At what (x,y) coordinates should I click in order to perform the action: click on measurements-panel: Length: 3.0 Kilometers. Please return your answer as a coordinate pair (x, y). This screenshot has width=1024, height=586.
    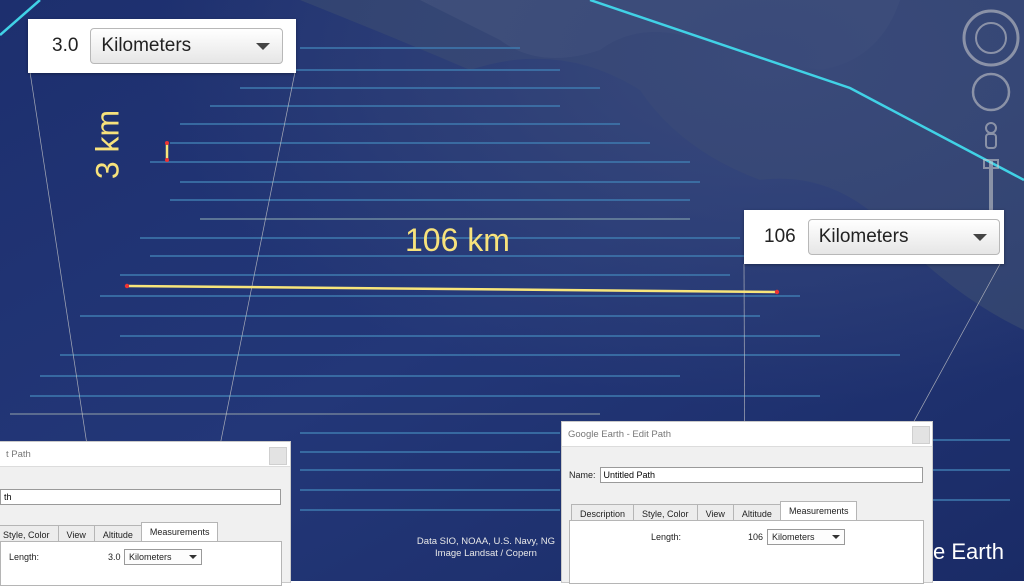
    Looking at the image, I should click on (141, 563).